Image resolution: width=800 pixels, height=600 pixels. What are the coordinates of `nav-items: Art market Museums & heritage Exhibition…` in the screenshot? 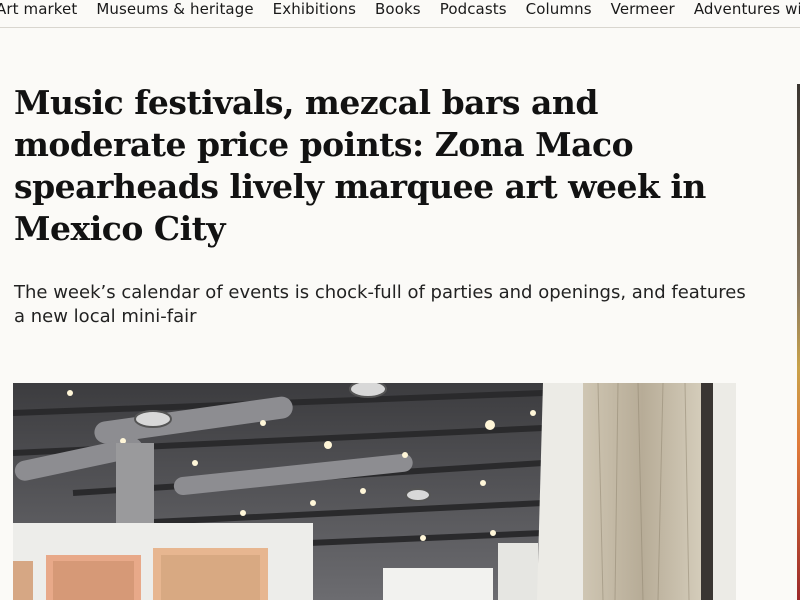 It's located at (400, 9).